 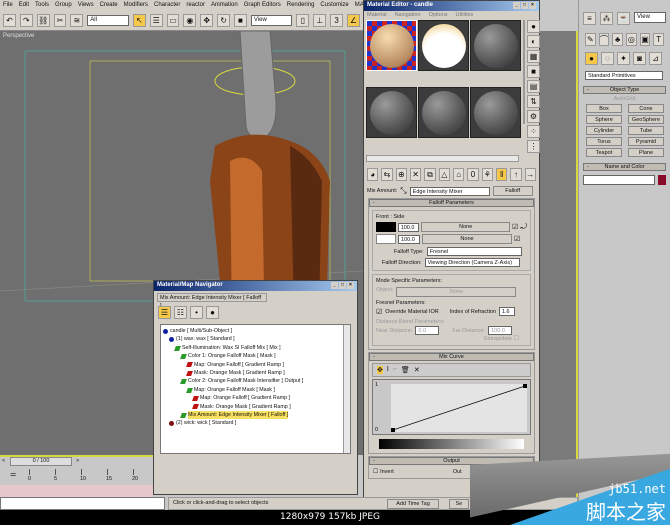 I want to click on time-slider-next: >, so click(x=77, y=461).